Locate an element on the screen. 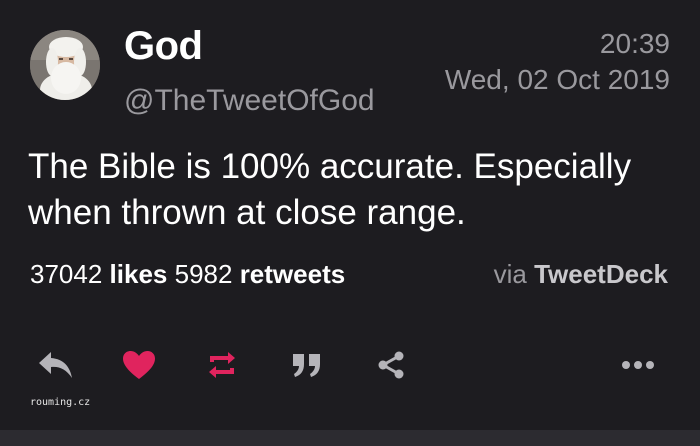  more-icon is located at coordinates (638, 365).